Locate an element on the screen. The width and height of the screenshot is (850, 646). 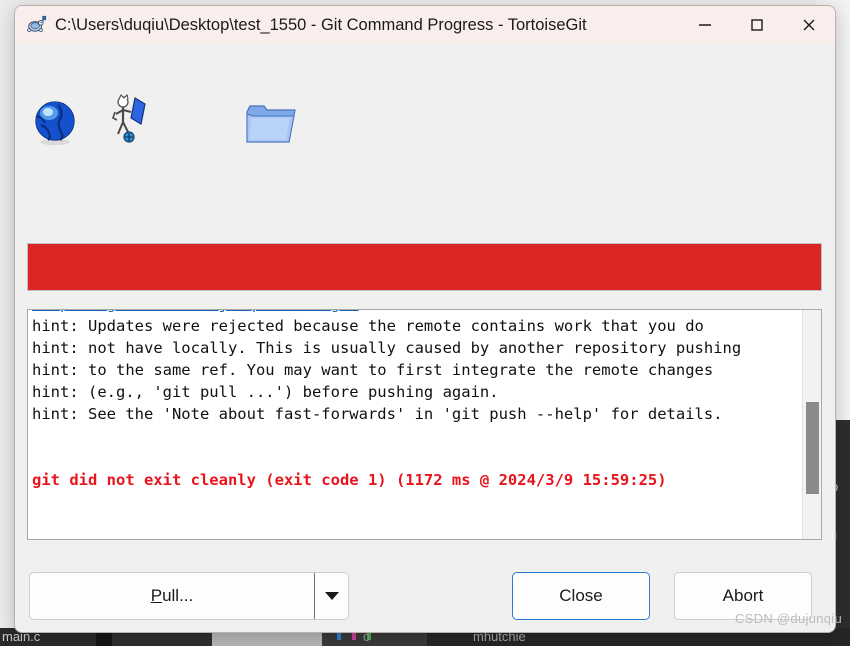
remote-url-link: https://gitee.com/dujunqiu/test.git is located at coordinates (195, 312).